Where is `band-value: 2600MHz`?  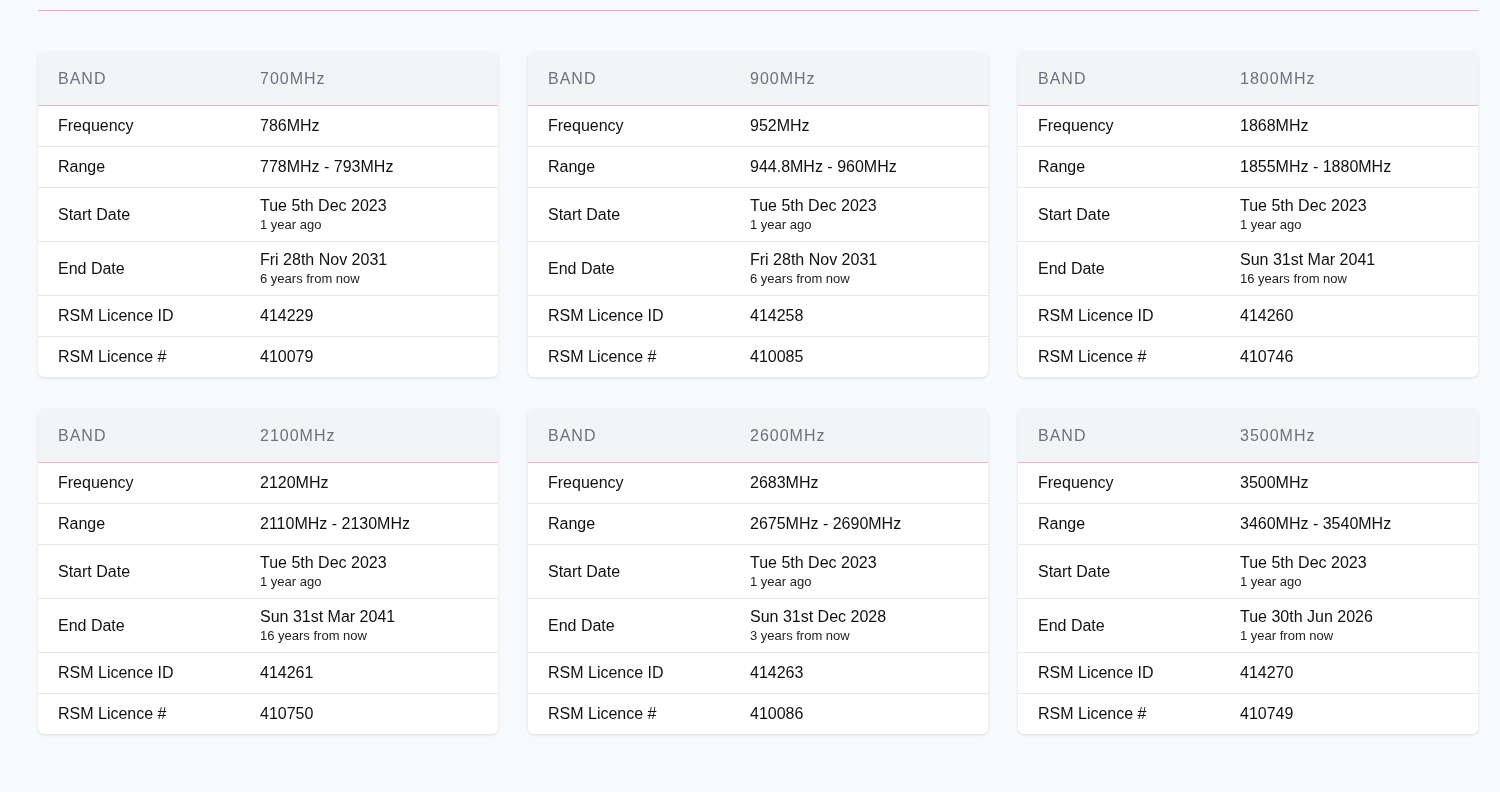 band-value: 2600MHz is located at coordinates (788, 435).